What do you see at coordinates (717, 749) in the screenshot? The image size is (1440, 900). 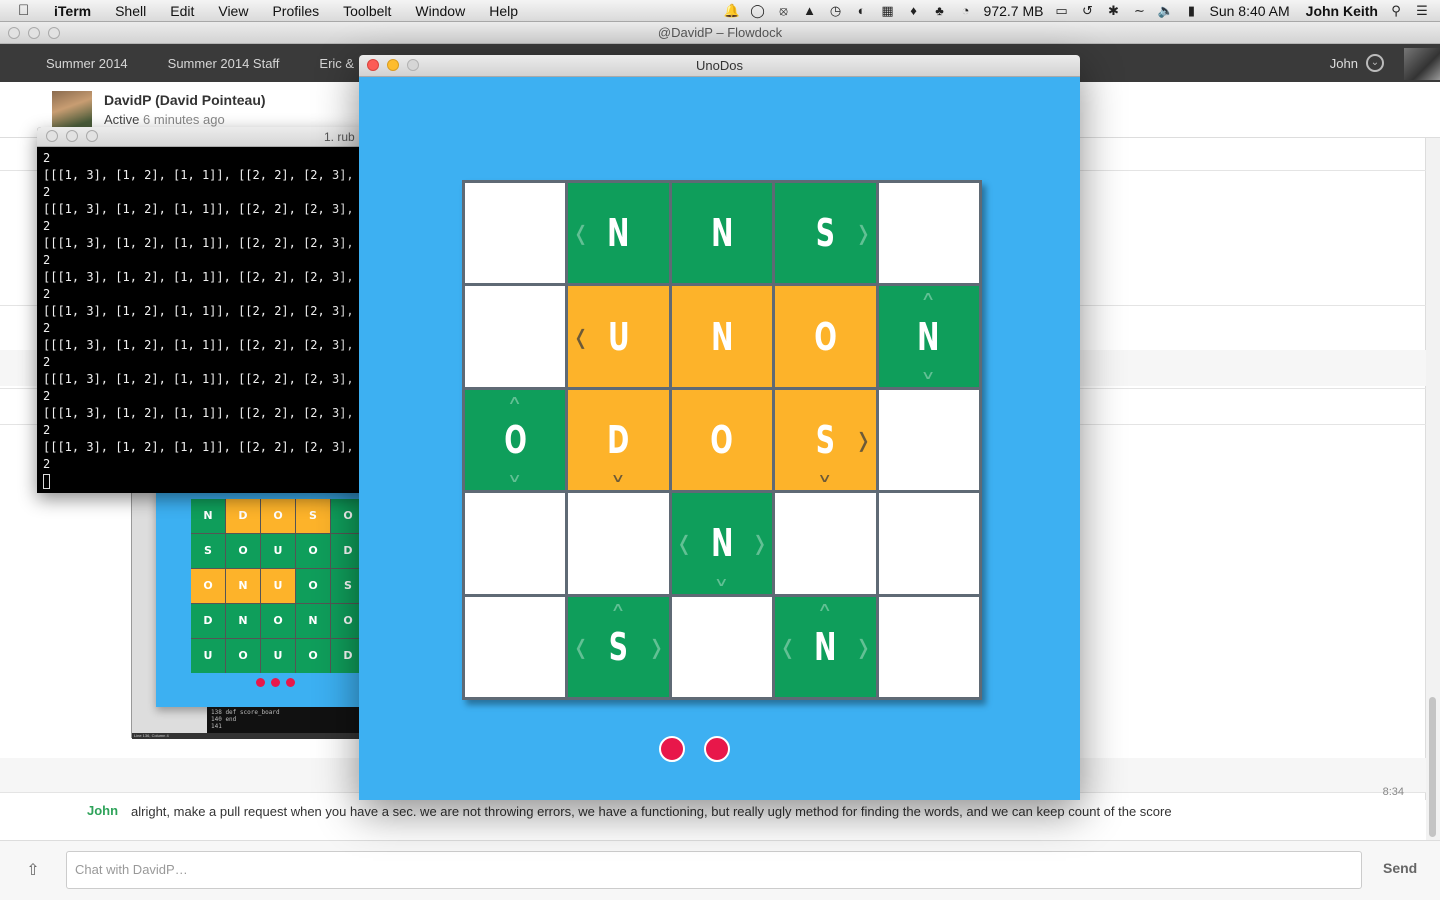 I see `move-dot` at bounding box center [717, 749].